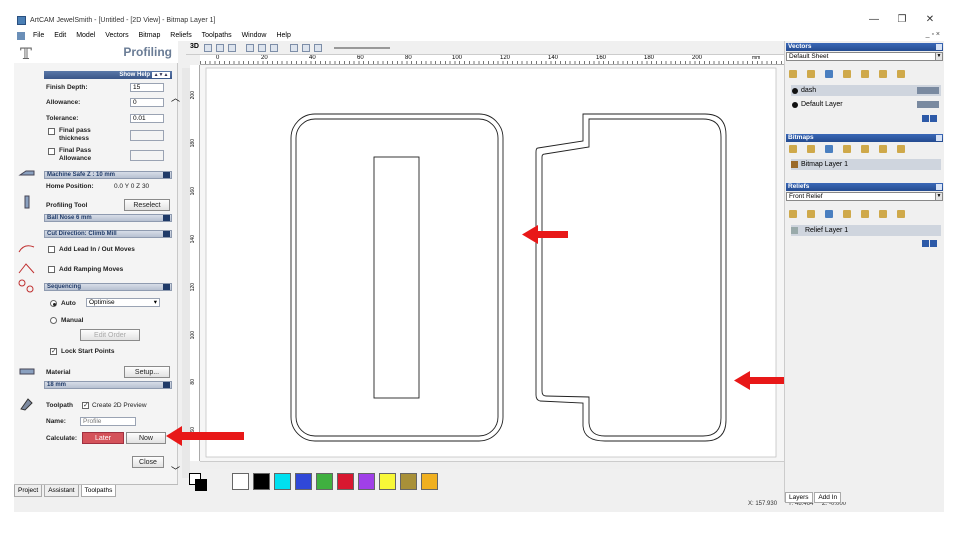  Describe the element at coordinates (933, 34) in the screenshot. I see `mdi-controls: _ ▫ ×` at that location.